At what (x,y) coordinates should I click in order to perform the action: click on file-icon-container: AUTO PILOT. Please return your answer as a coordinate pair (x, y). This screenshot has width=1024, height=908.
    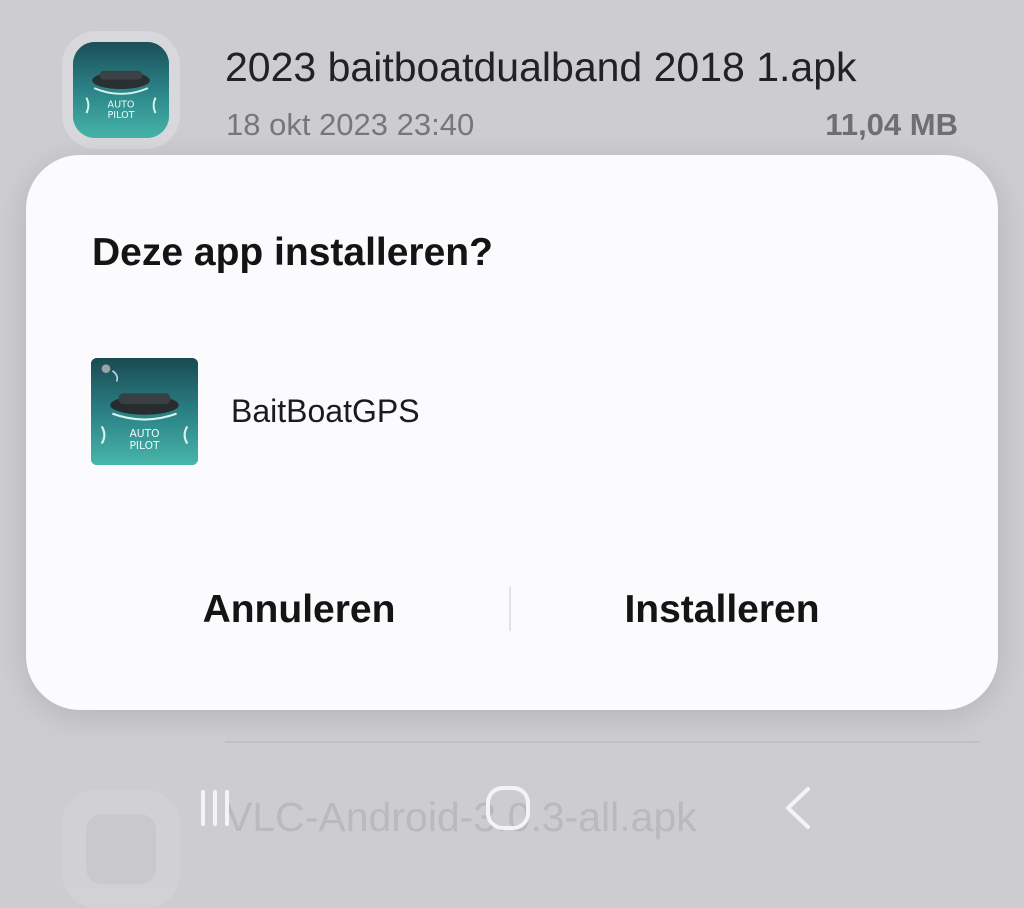
    Looking at the image, I should click on (121, 90).